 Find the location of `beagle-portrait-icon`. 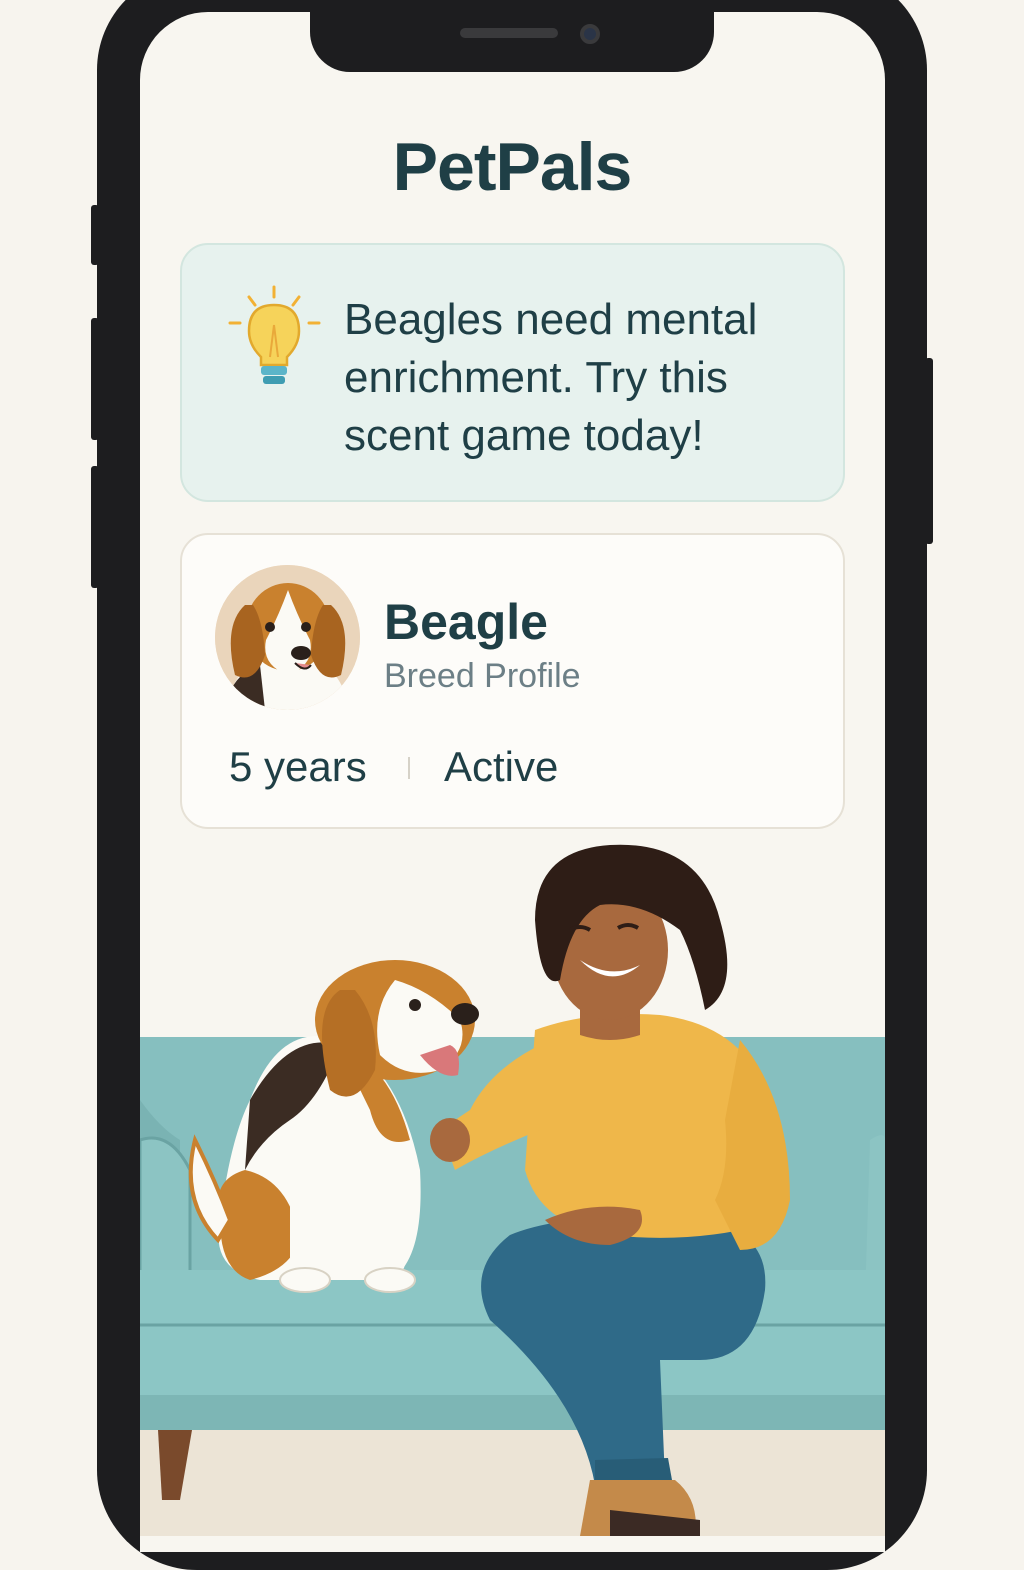

beagle-portrait-icon is located at coordinates (287, 637).